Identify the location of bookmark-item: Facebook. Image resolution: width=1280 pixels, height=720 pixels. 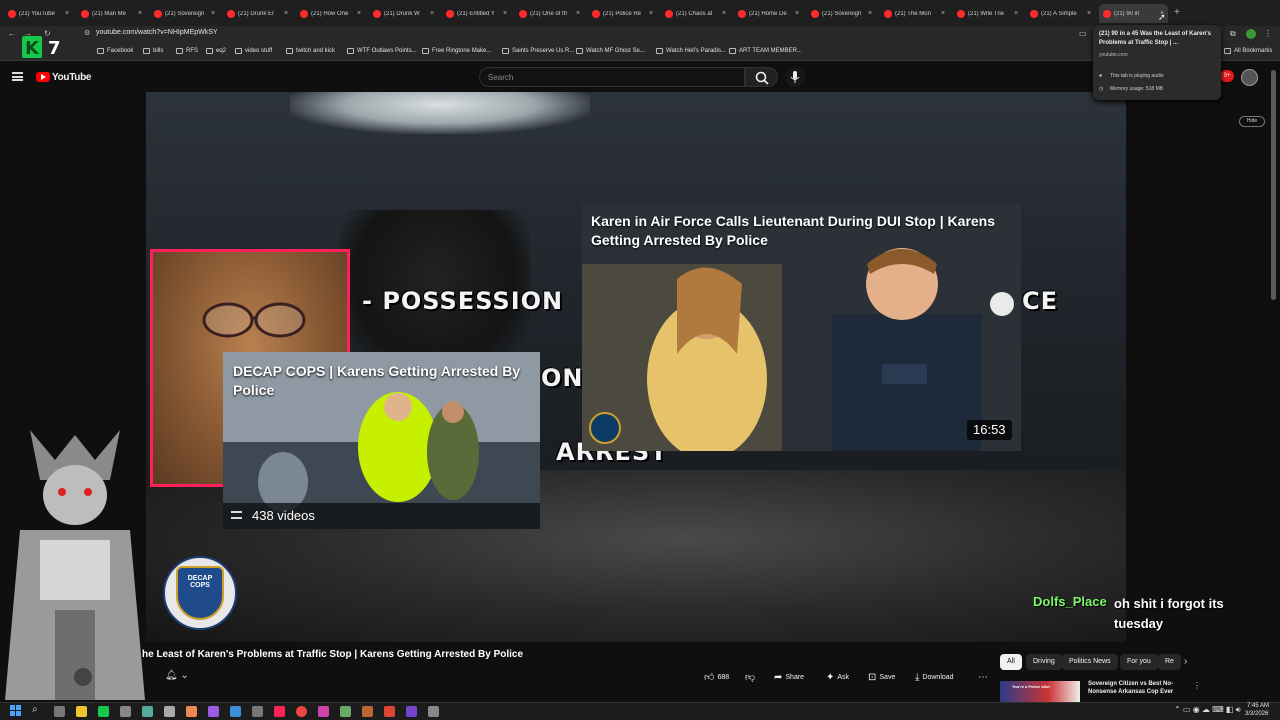
(115, 51).